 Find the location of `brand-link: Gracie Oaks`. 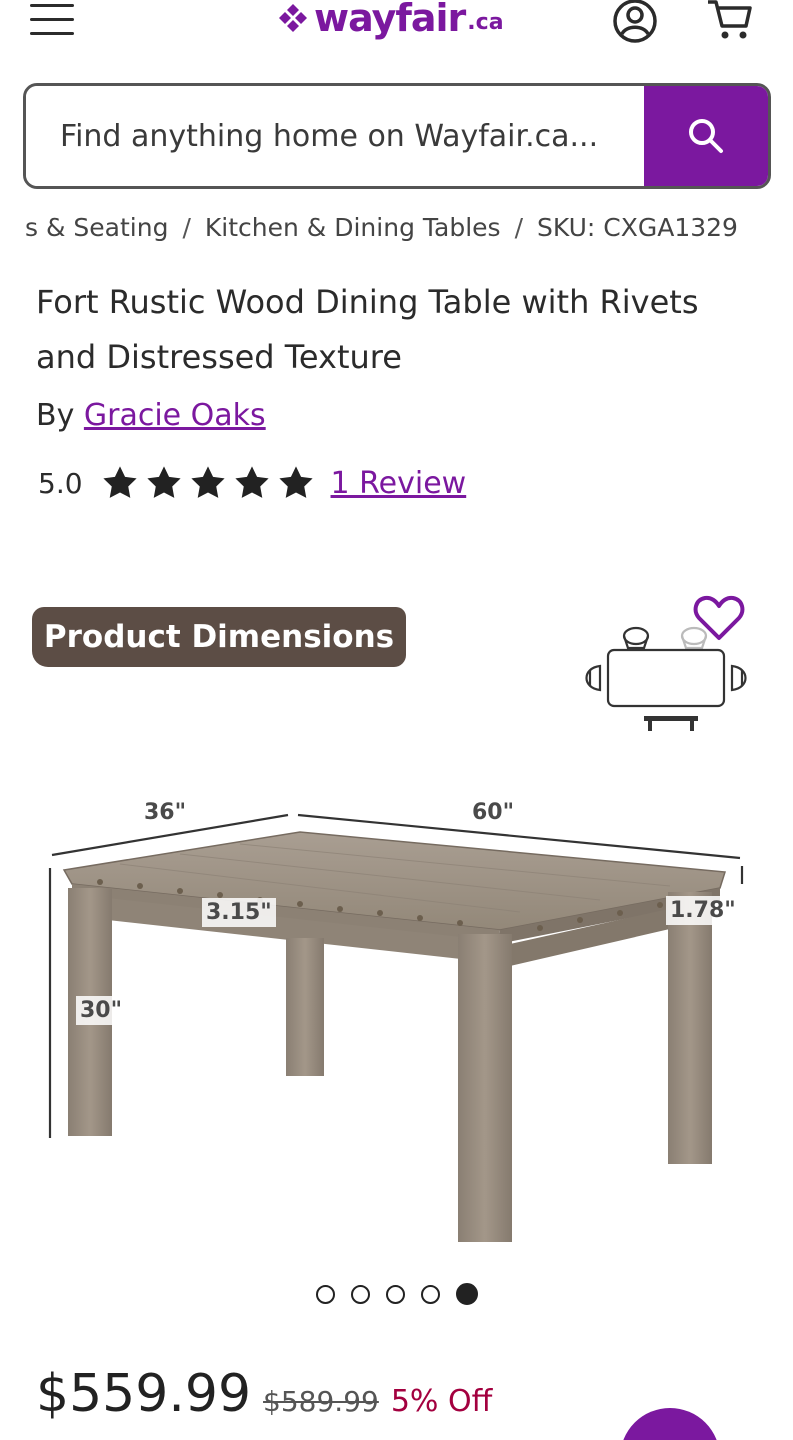

brand-link: Gracie Oaks is located at coordinates (175, 415).